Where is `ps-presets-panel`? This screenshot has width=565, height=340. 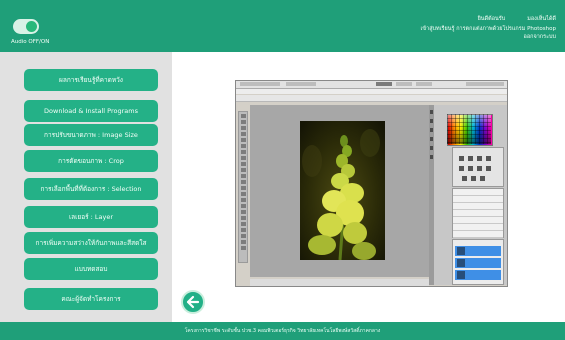
ps-presets-panel is located at coordinates (478, 213).